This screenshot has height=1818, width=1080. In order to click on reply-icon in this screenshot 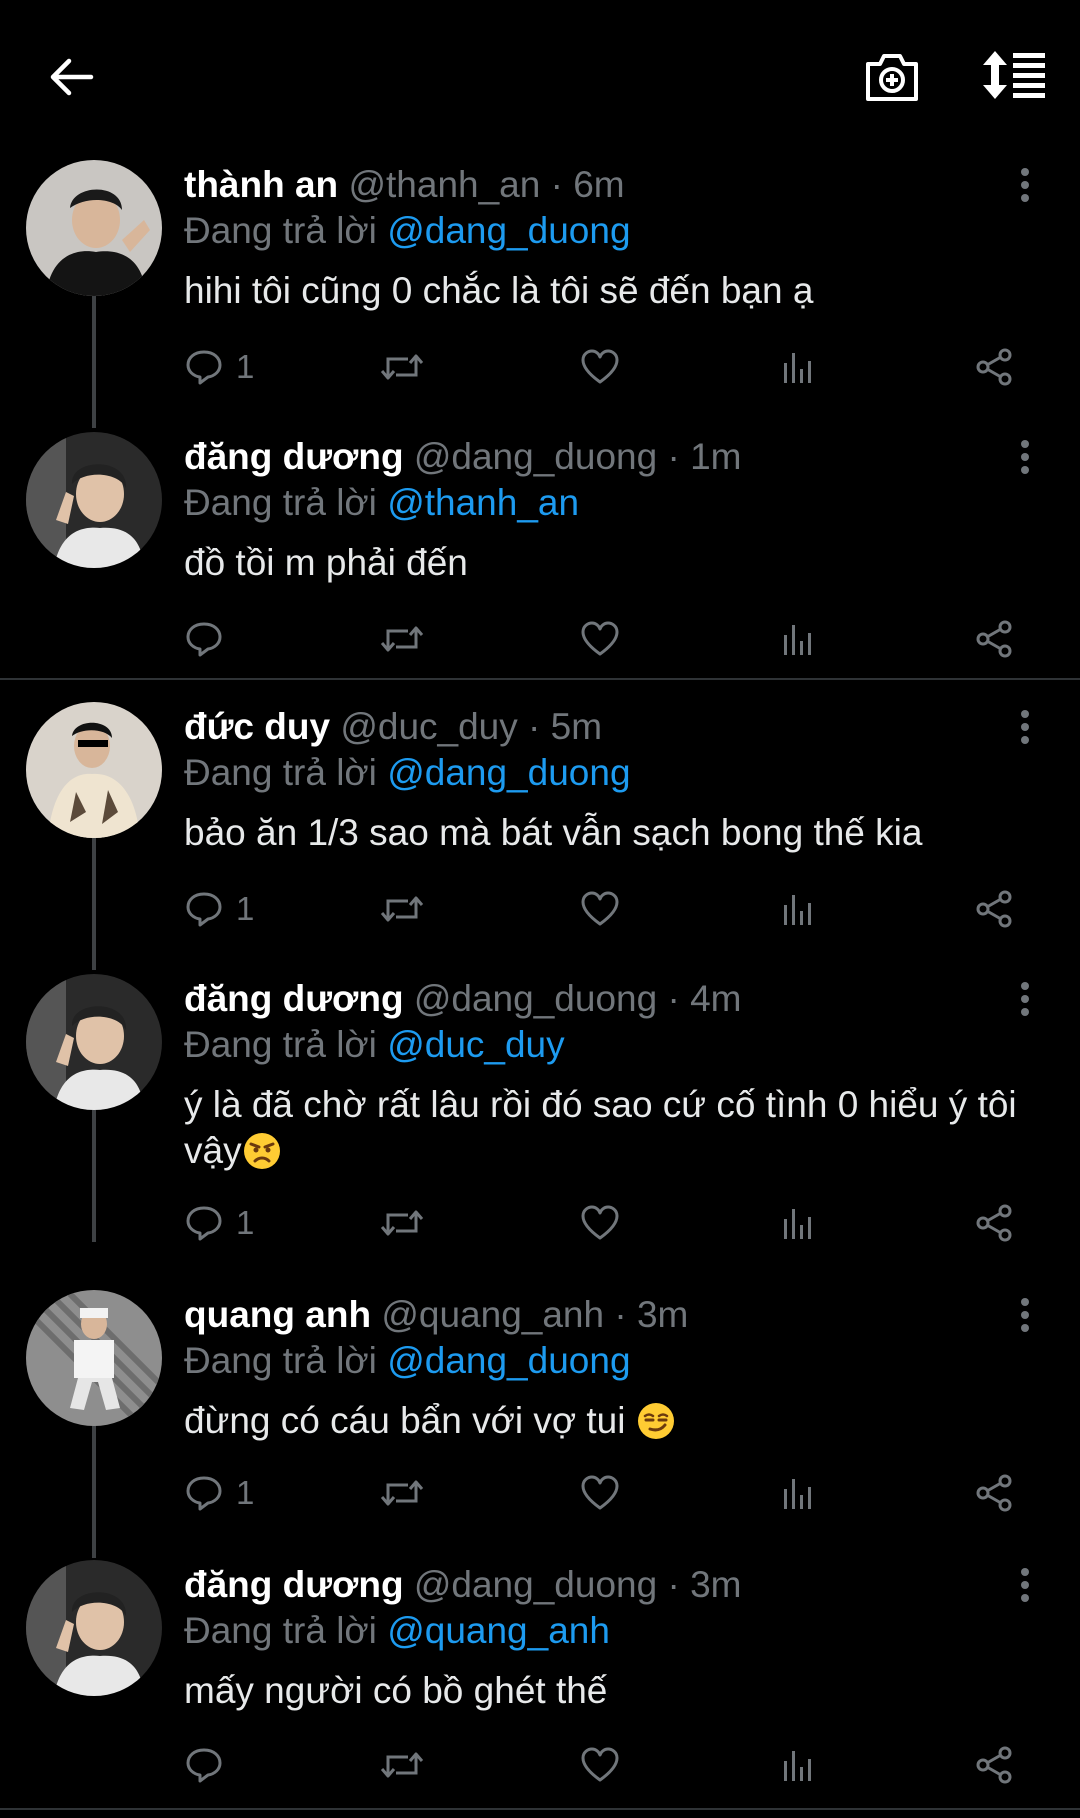, I will do `click(204, 909)`.